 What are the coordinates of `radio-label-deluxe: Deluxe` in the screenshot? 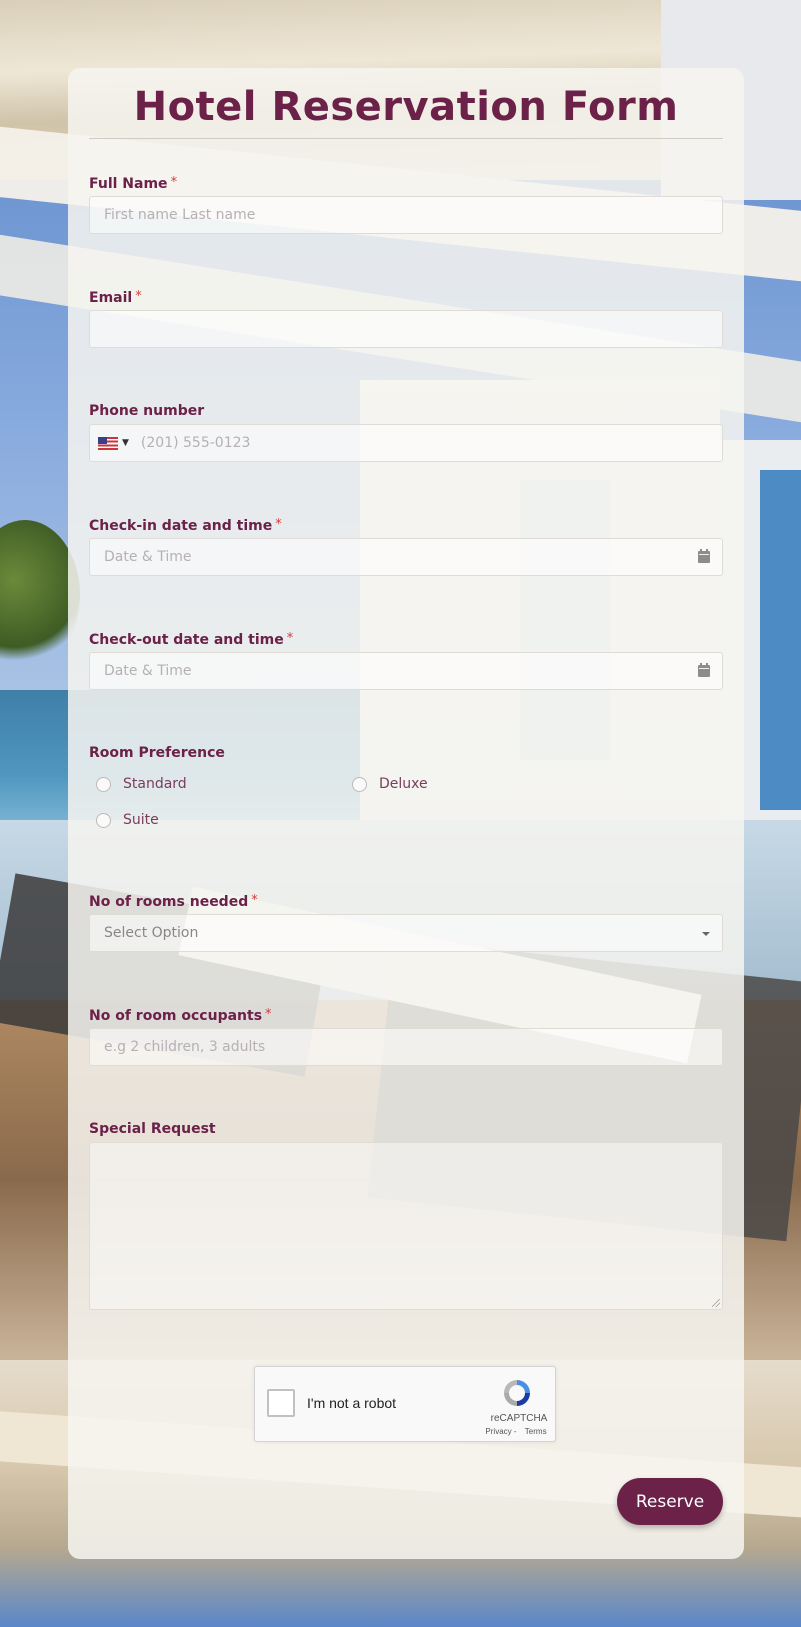 It's located at (403, 784).